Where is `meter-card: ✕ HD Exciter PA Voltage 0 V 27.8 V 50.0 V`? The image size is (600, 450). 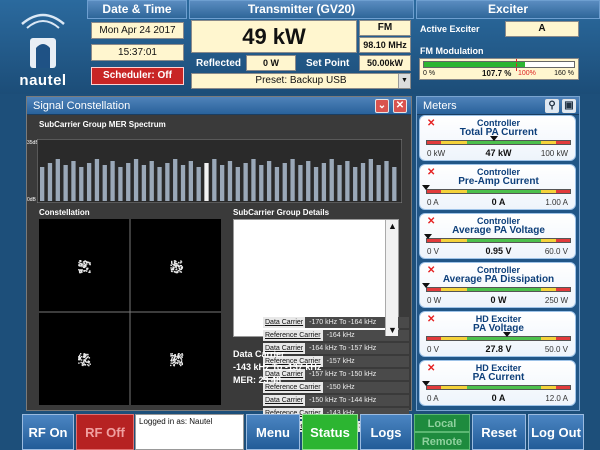 meter-card: ✕ HD Exciter PA Voltage 0 V 27.8 V 50.0 V is located at coordinates (497, 334).